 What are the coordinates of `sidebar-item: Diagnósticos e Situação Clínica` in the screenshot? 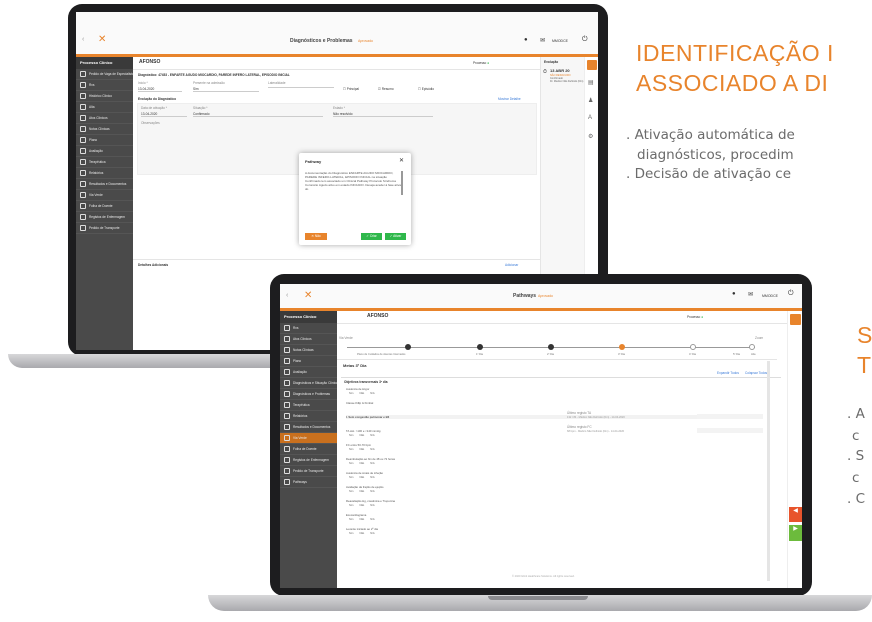 It's located at (308, 383).